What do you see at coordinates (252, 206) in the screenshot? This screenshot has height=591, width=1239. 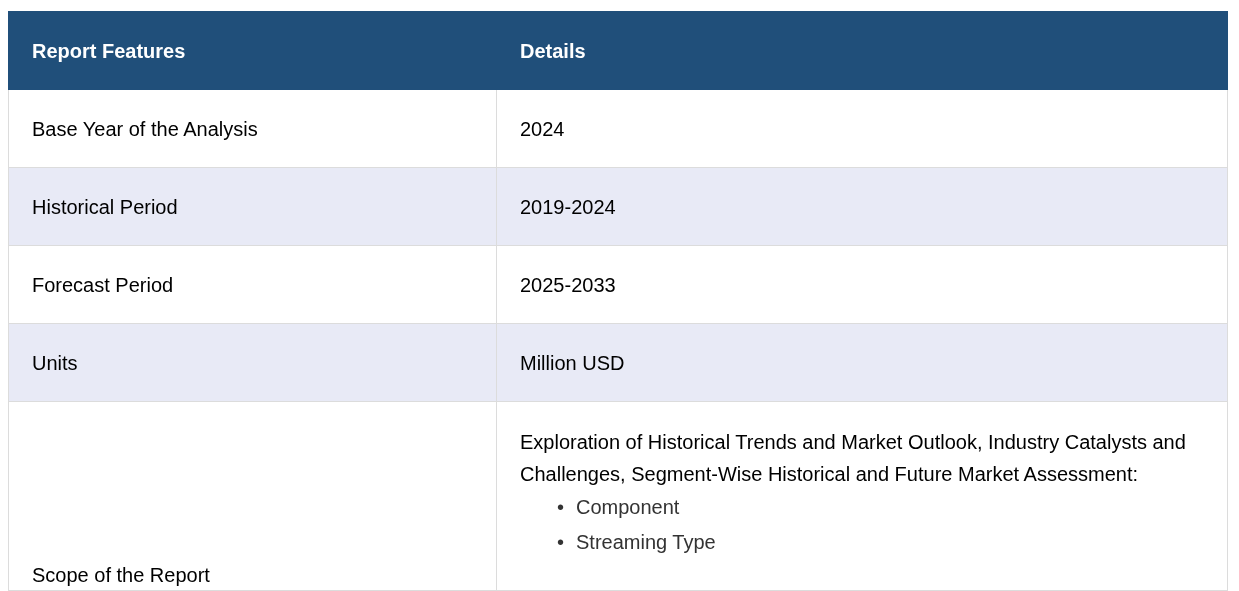 I see `feature-cell: Historical Period` at bounding box center [252, 206].